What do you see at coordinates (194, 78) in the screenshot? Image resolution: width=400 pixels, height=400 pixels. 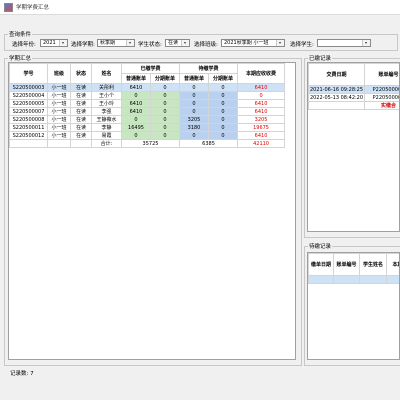 I see `header-pending-normal: 普通账单` at bounding box center [194, 78].